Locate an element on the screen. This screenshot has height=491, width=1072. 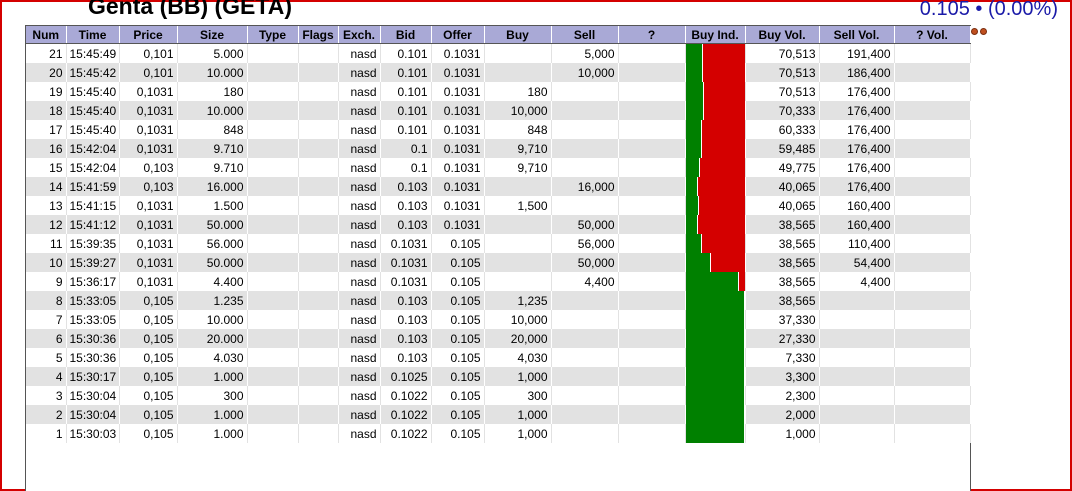
row-num: 14 is located at coordinates (46, 186).